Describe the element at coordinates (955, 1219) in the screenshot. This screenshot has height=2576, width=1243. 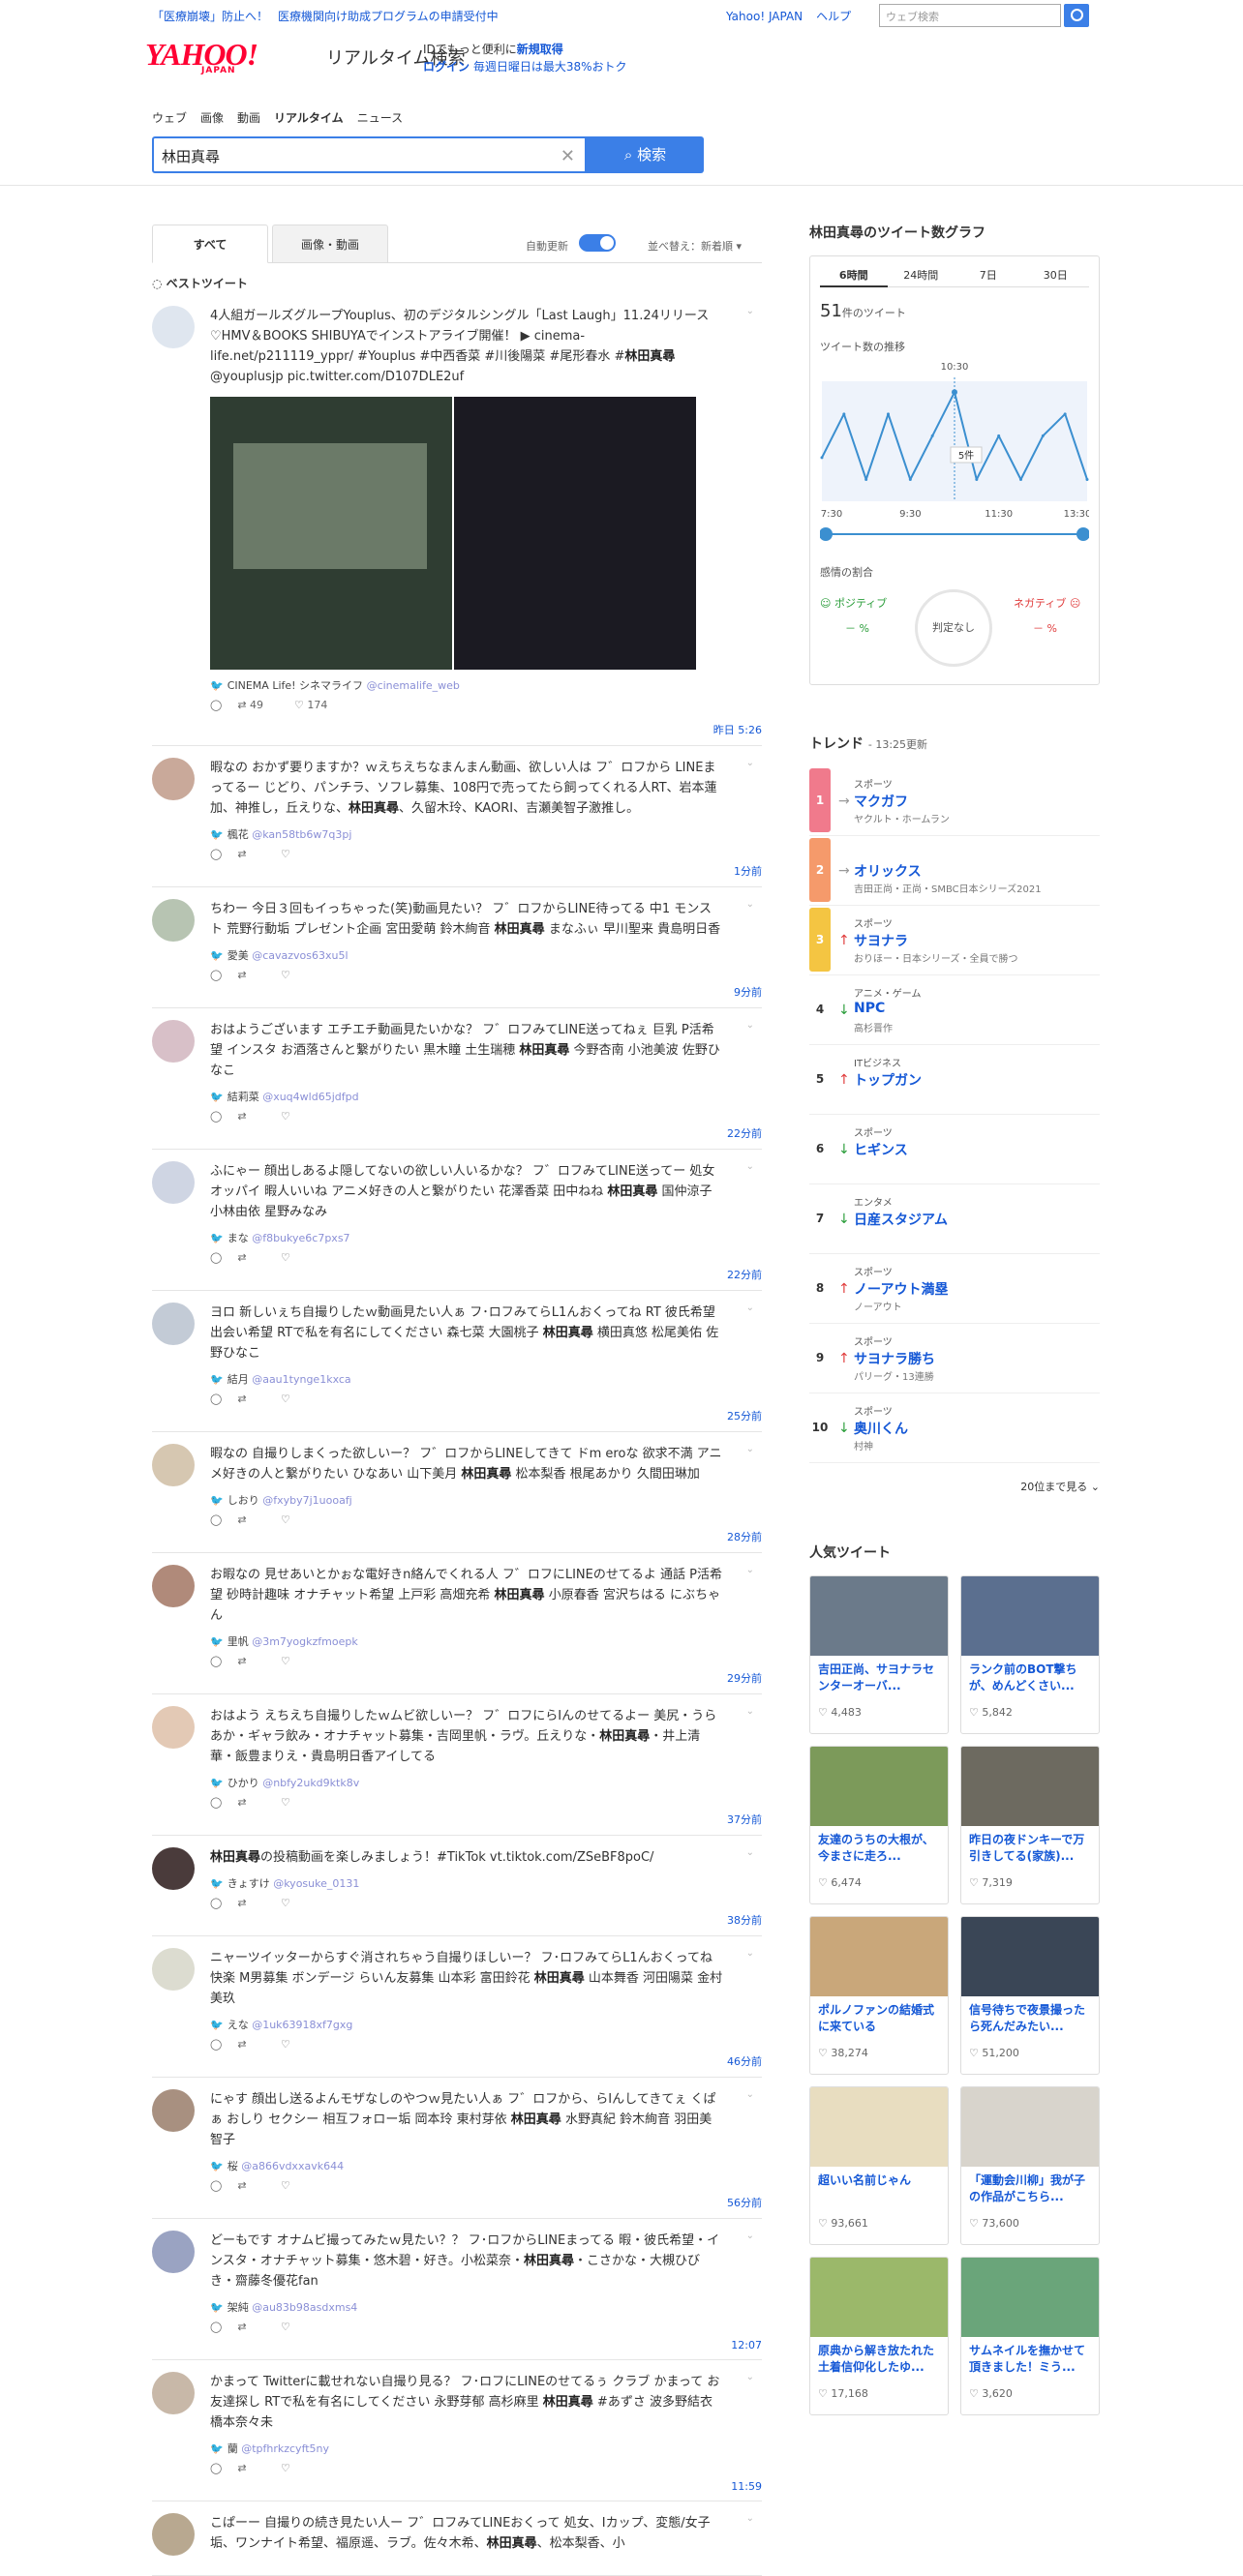
I see `trend-item: 7 ↓ エンタメ 日産スタジアム` at that location.